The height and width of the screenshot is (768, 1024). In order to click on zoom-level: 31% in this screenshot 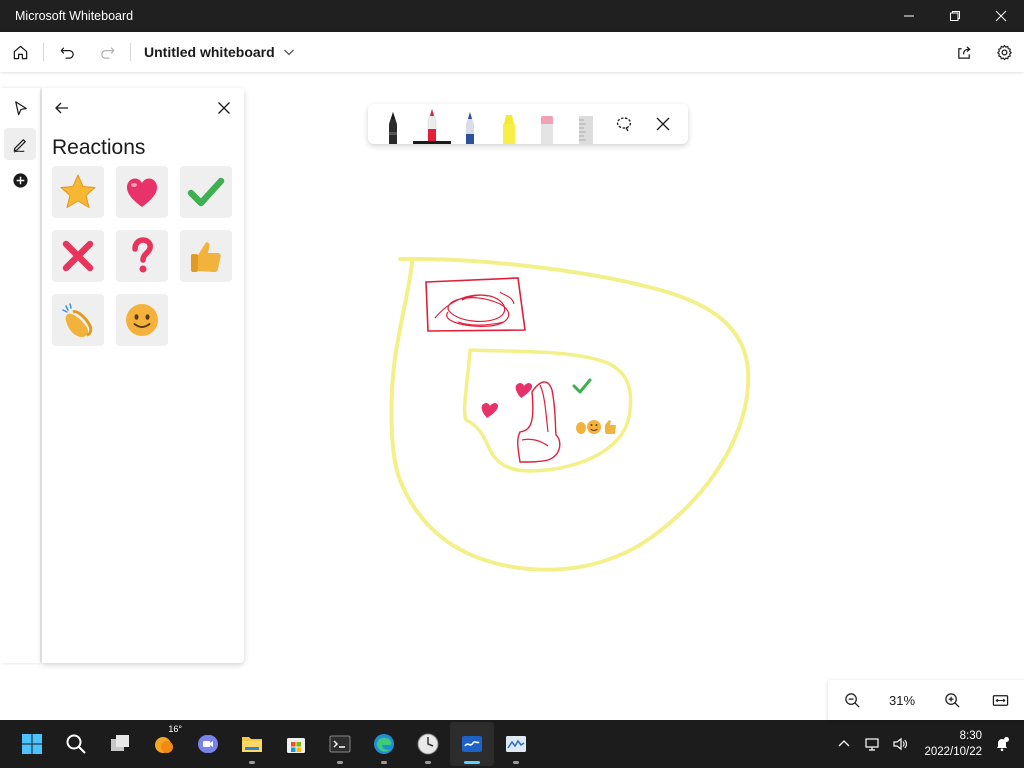, I will do `click(902, 700)`.